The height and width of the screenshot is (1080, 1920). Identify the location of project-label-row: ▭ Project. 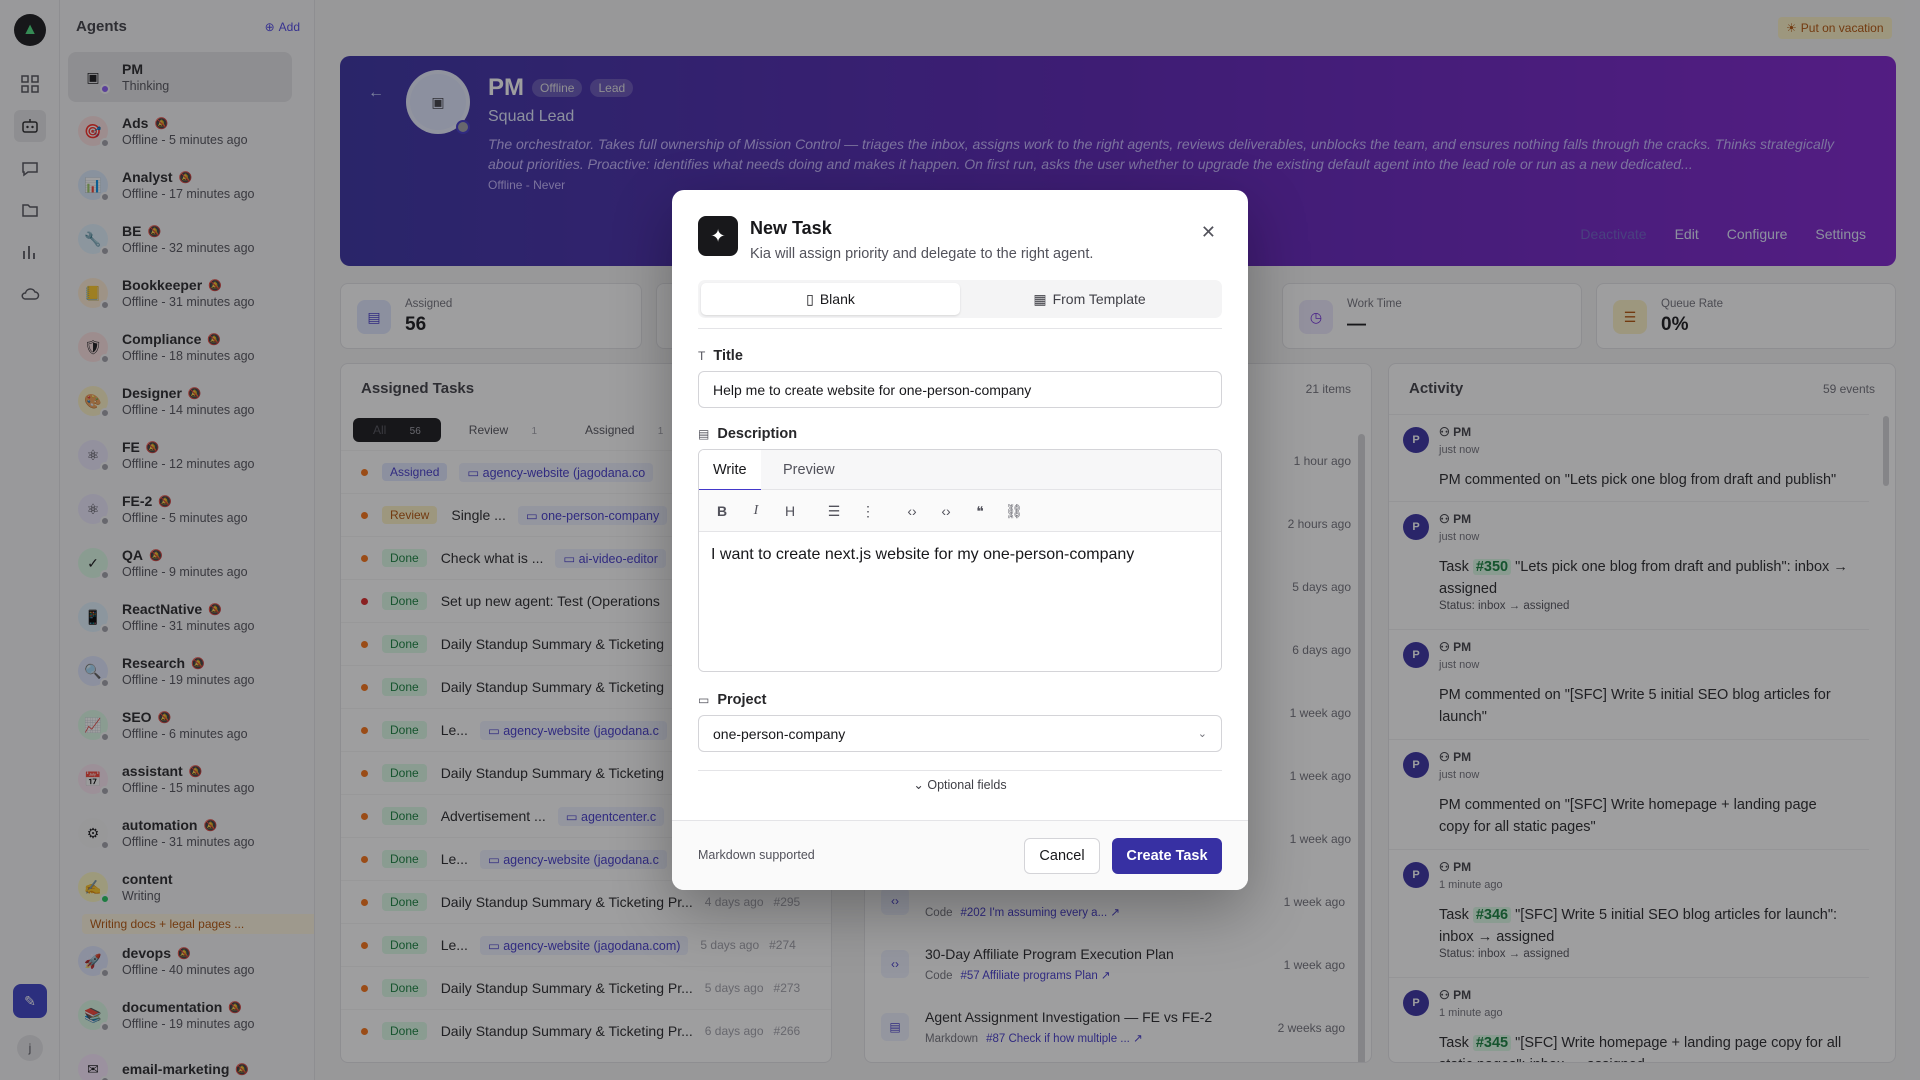
(732, 700).